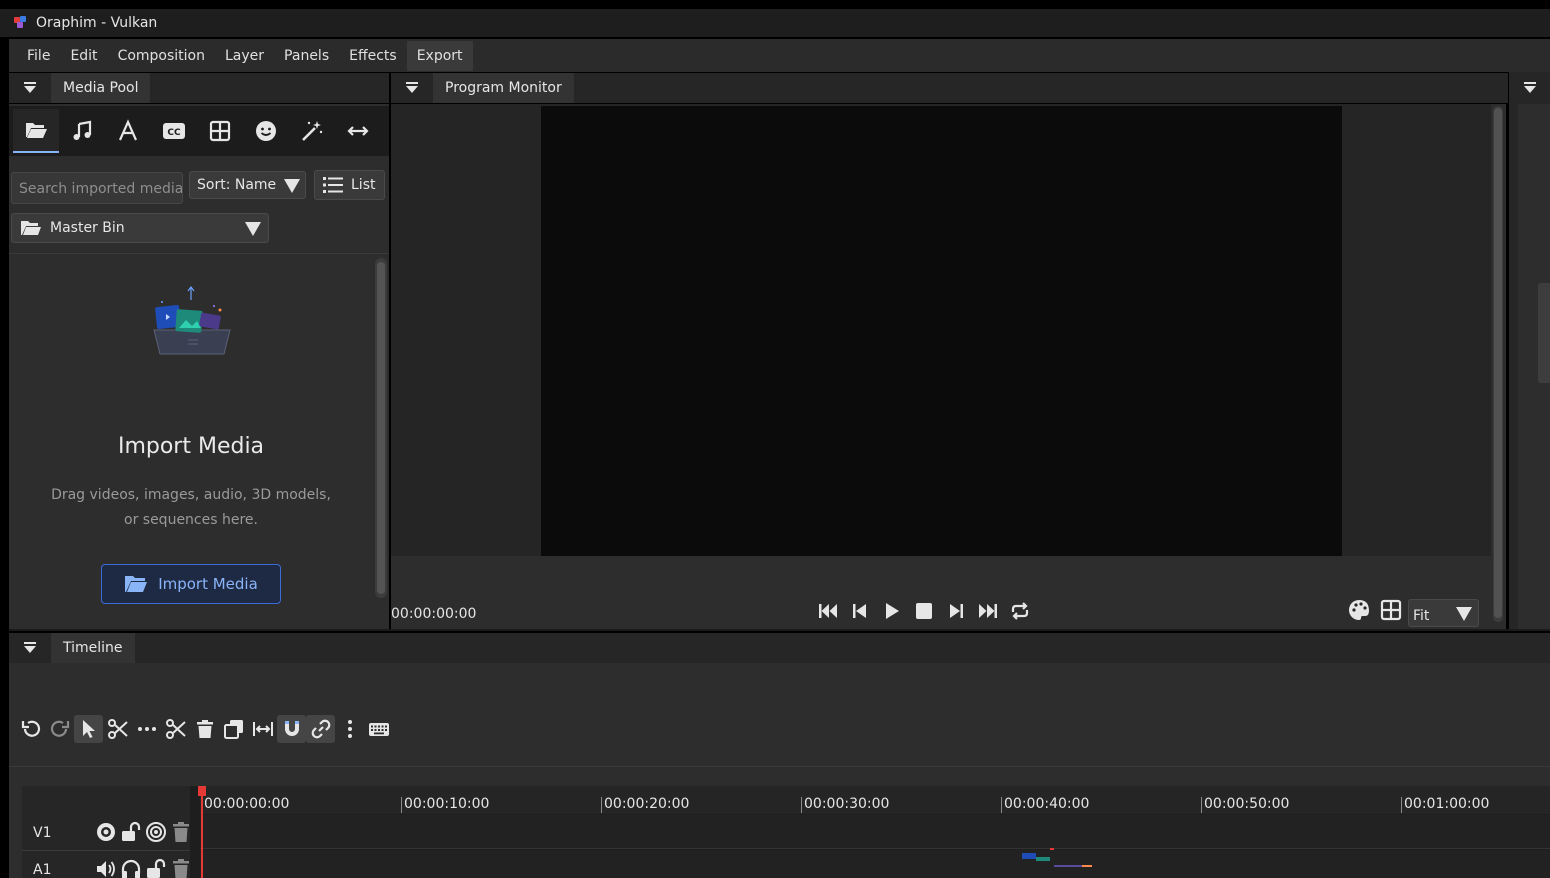 This screenshot has height=878, width=1550. I want to click on redo-button, so click(59, 729).